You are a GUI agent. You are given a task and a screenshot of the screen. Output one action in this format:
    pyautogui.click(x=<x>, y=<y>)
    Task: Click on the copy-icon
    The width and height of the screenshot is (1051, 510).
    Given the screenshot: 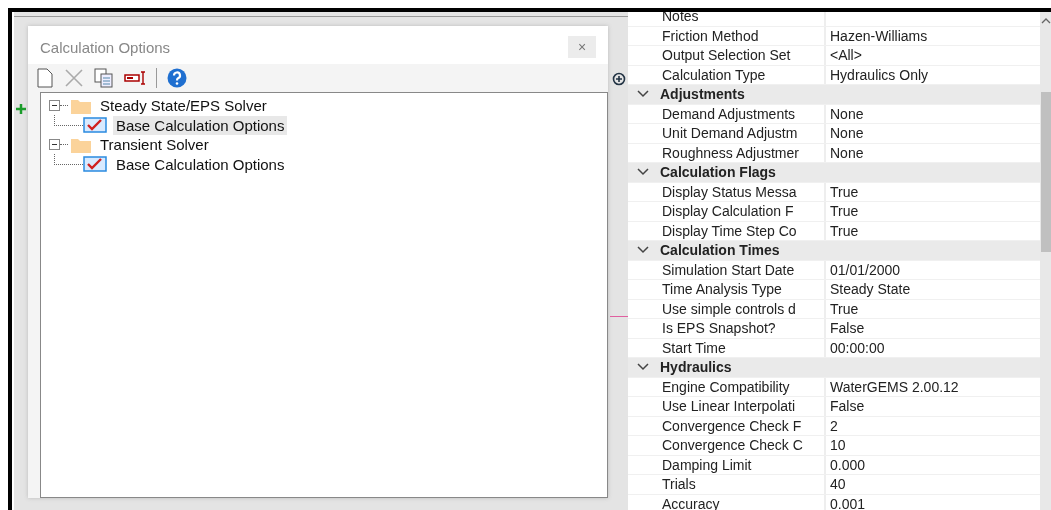 What is the action you would take?
    pyautogui.click(x=104, y=78)
    